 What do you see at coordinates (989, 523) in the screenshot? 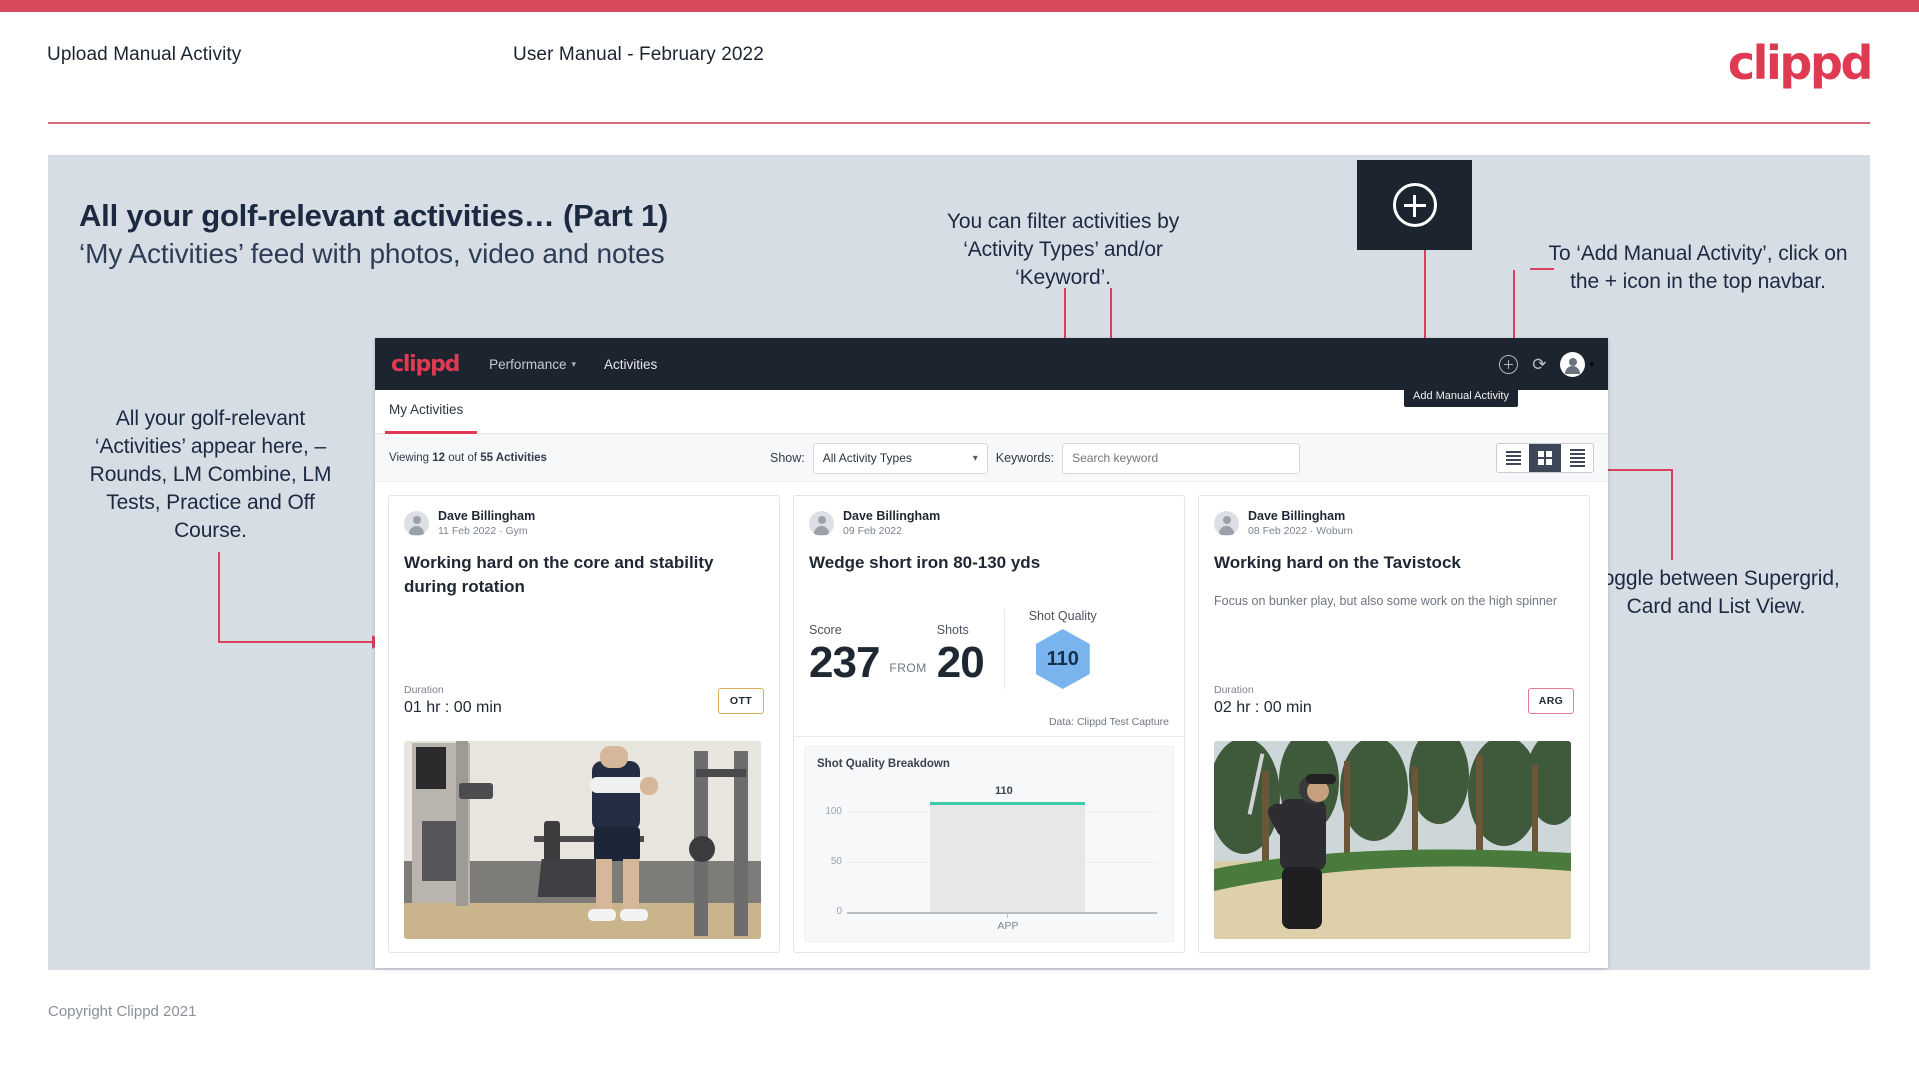
I see `card-user: Dave Billingham 09 Feb 2022` at bounding box center [989, 523].